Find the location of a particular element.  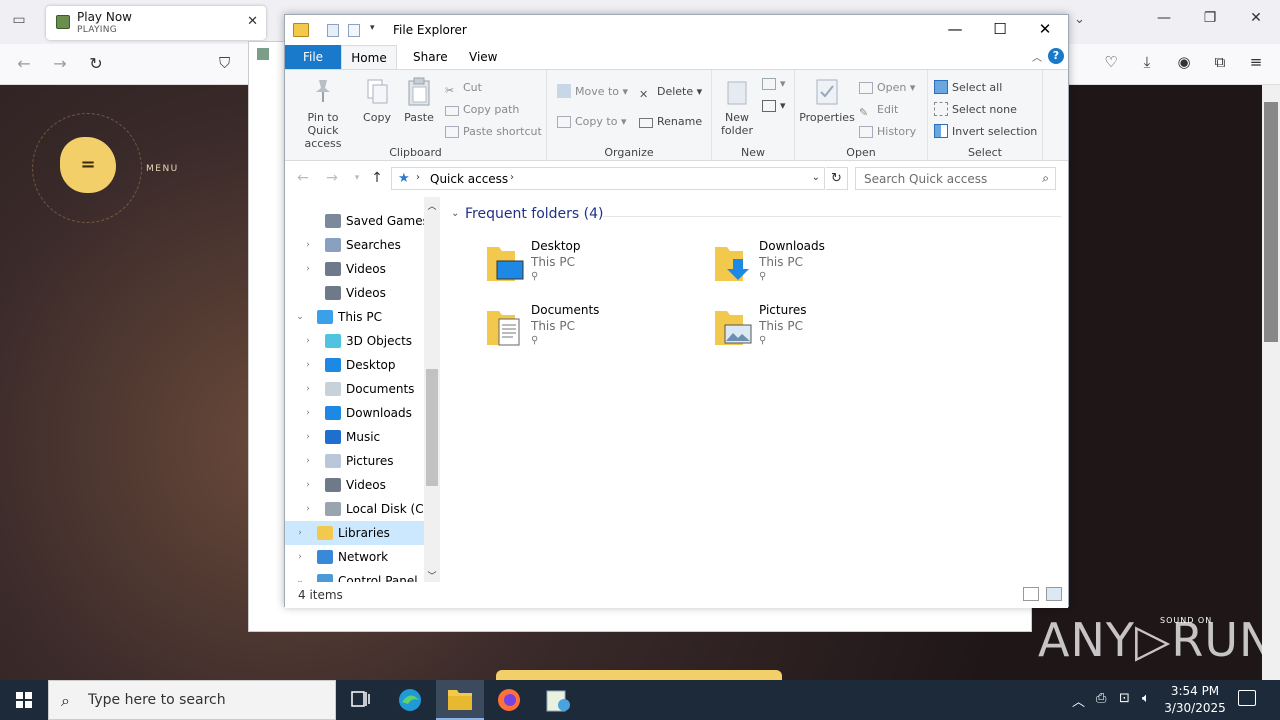

minimize-button: — is located at coordinates (955, 29).